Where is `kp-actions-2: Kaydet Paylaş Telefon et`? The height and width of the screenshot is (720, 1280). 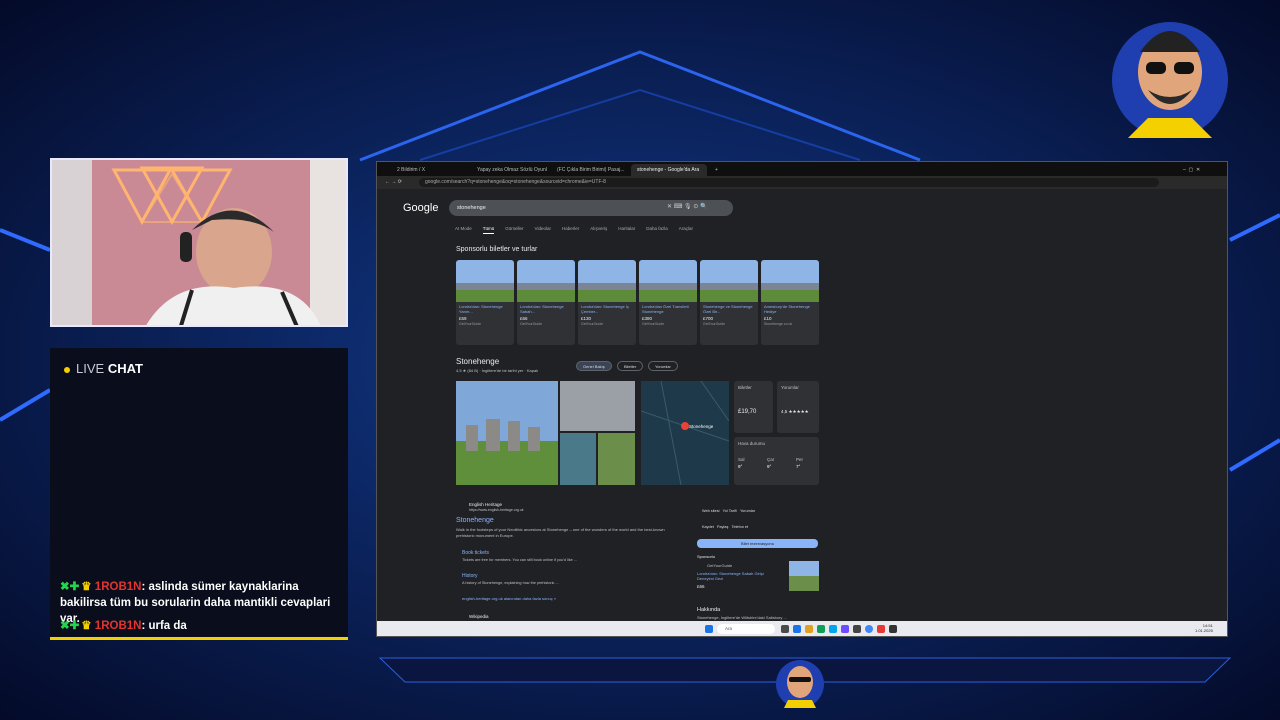 kp-actions-2: Kaydet Paylaş Telefon et is located at coordinates (725, 527).